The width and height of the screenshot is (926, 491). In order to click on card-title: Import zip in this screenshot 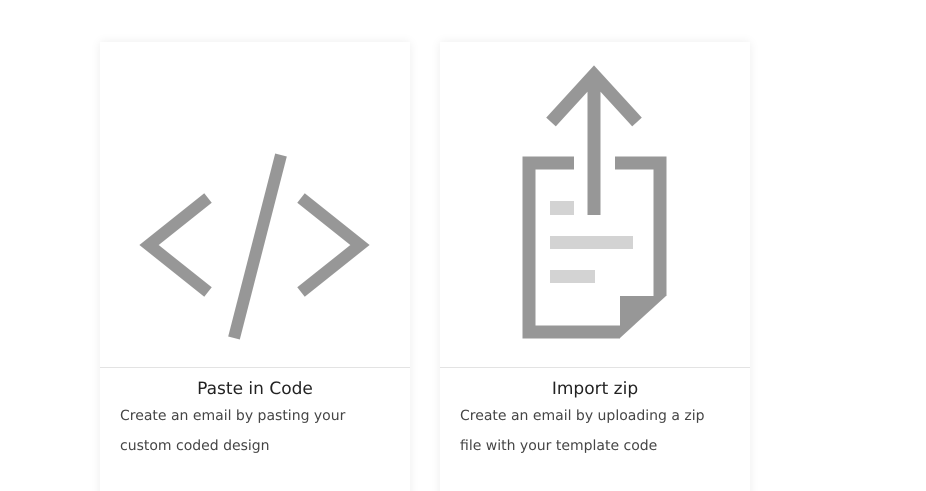, I will do `click(595, 389)`.